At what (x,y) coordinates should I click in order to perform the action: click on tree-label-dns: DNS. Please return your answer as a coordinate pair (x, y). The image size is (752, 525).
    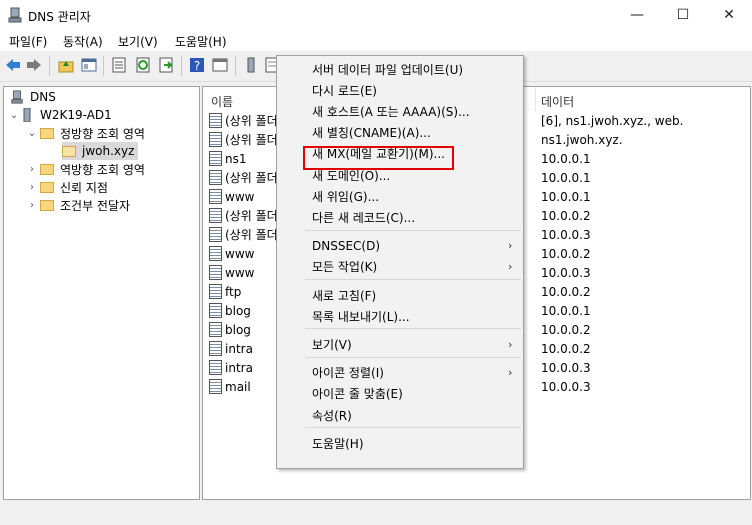
    Looking at the image, I should click on (43, 97).